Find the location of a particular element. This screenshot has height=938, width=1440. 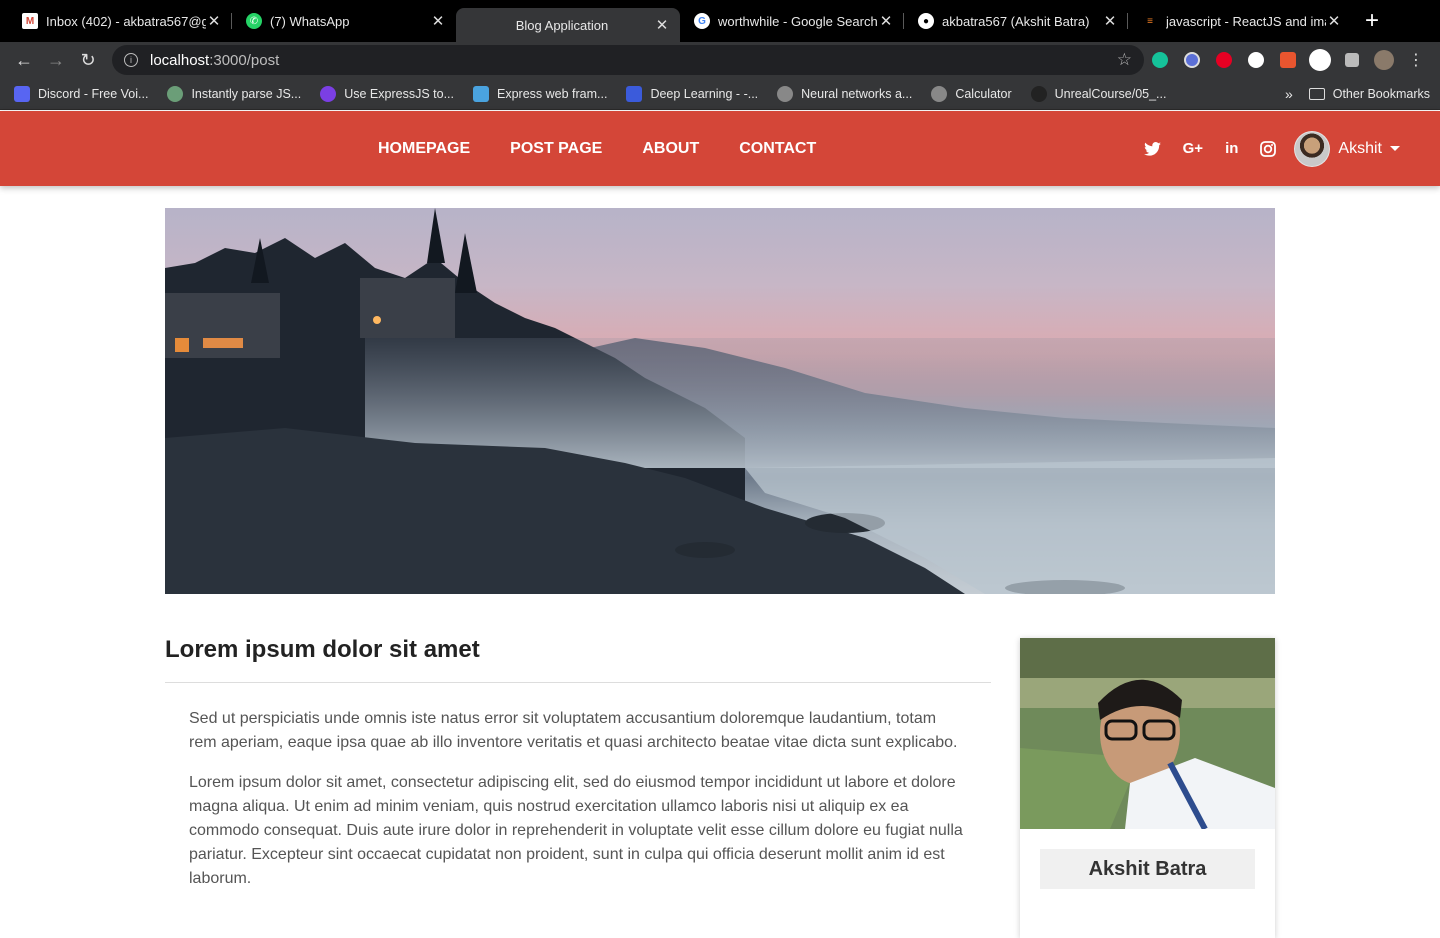

browser-tab: M Inbox (402) - akbatra567@g ✕ is located at coordinates (120, 21).